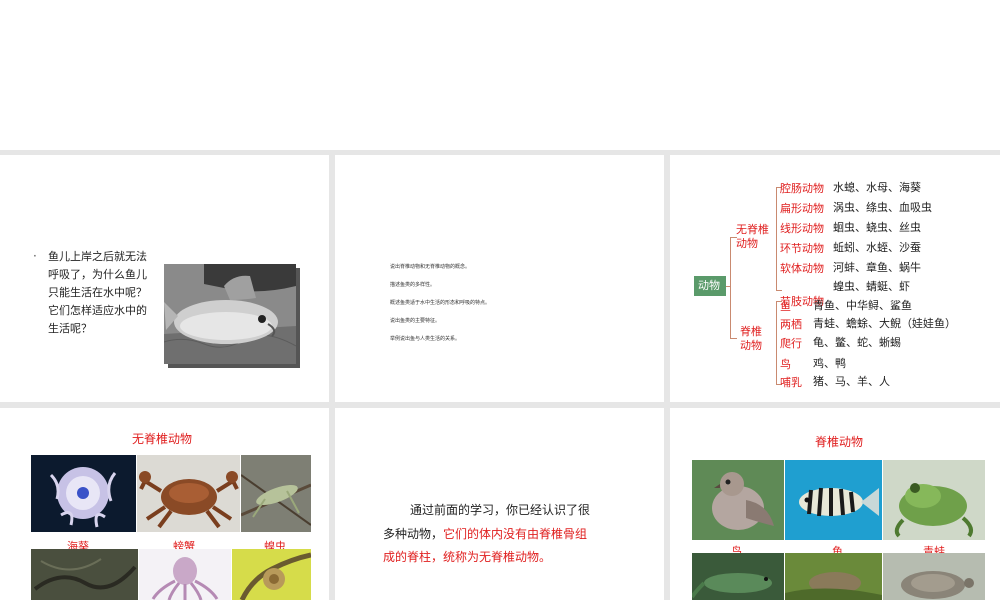  I want to click on vert-ex-4: 鸡、鸭, so click(829, 363).